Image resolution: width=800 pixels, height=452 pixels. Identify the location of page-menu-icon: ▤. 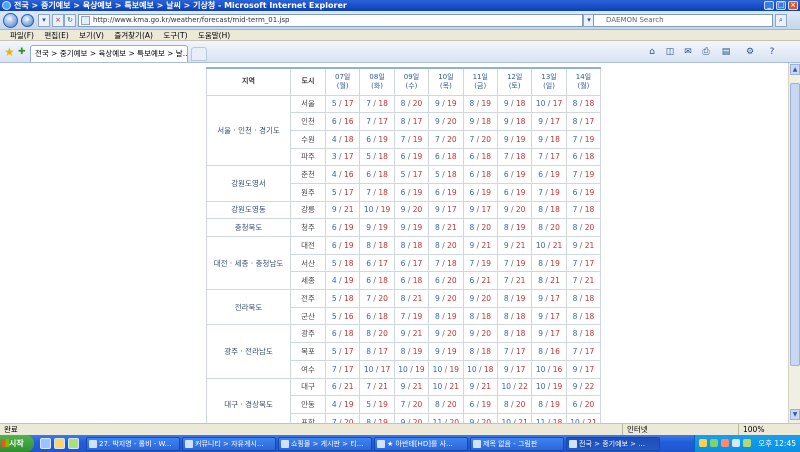
(726, 52).